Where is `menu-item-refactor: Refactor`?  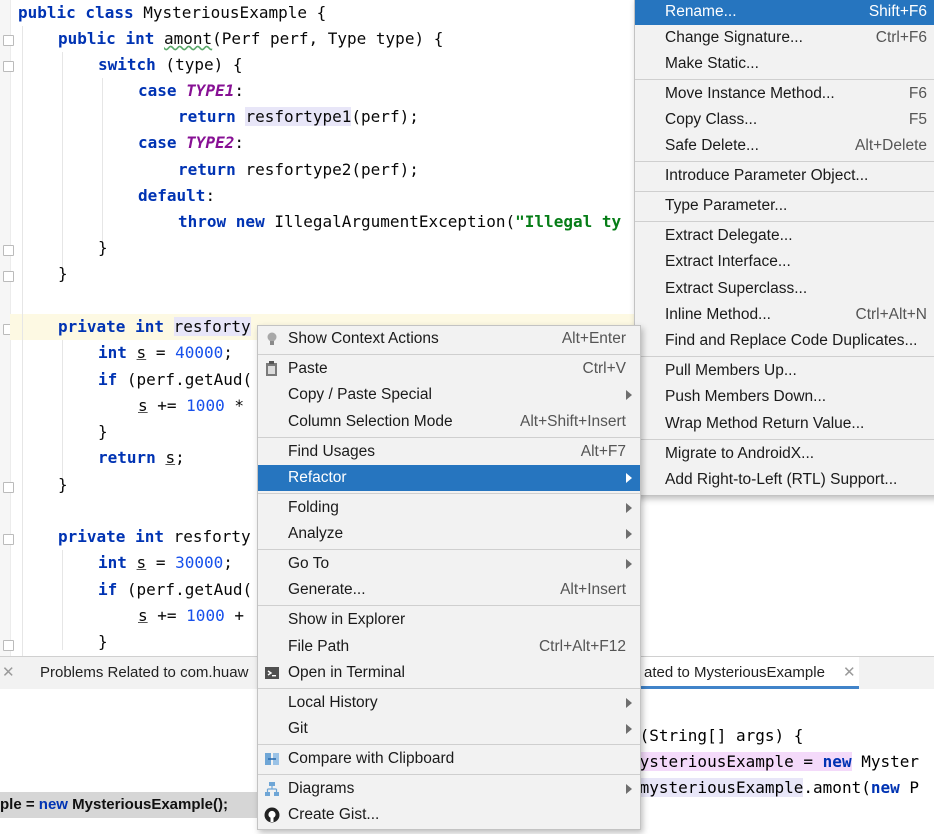 menu-item-refactor: Refactor is located at coordinates (449, 478).